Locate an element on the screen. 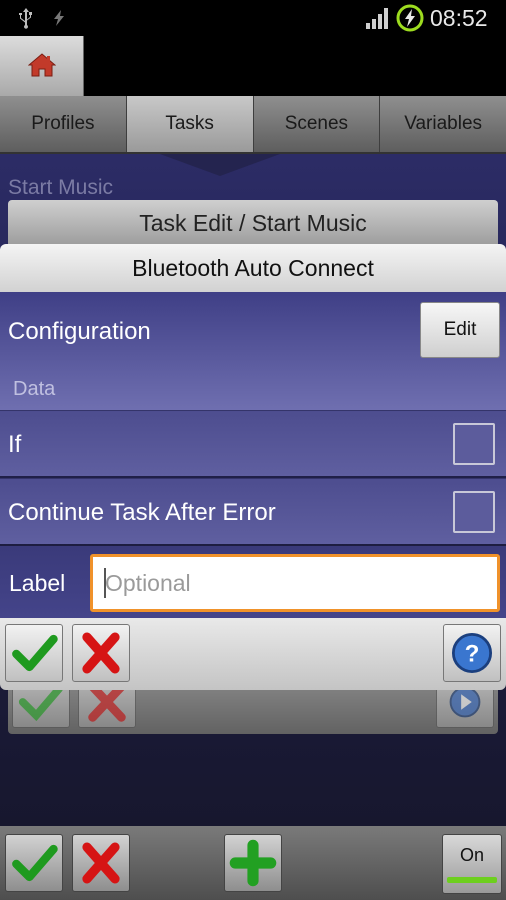 The image size is (506, 900). flash-icon is located at coordinates (59, 18).